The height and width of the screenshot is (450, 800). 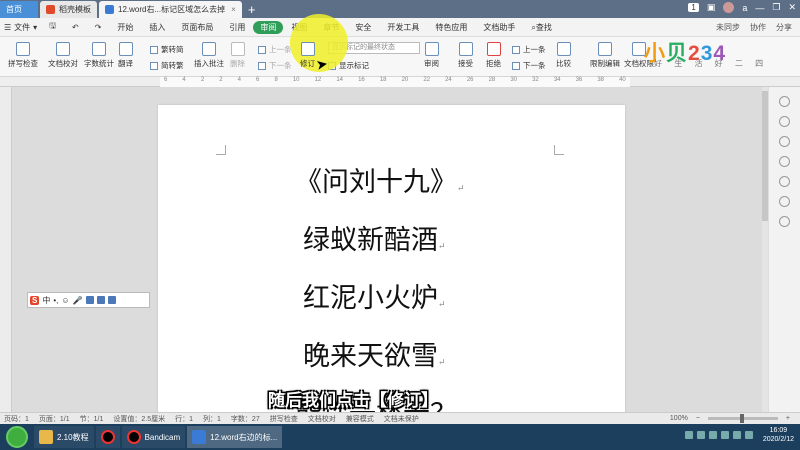 I want to click on track-changes-button: 修订, so click(x=307, y=55).